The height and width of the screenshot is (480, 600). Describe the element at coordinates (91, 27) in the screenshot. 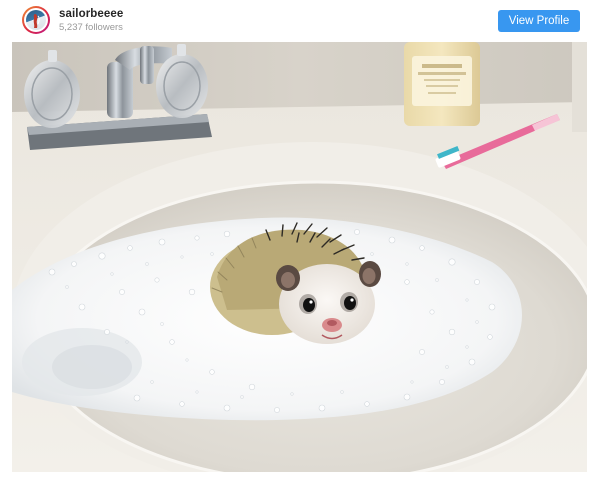

I see `follower-count: 5,237 followers` at that location.